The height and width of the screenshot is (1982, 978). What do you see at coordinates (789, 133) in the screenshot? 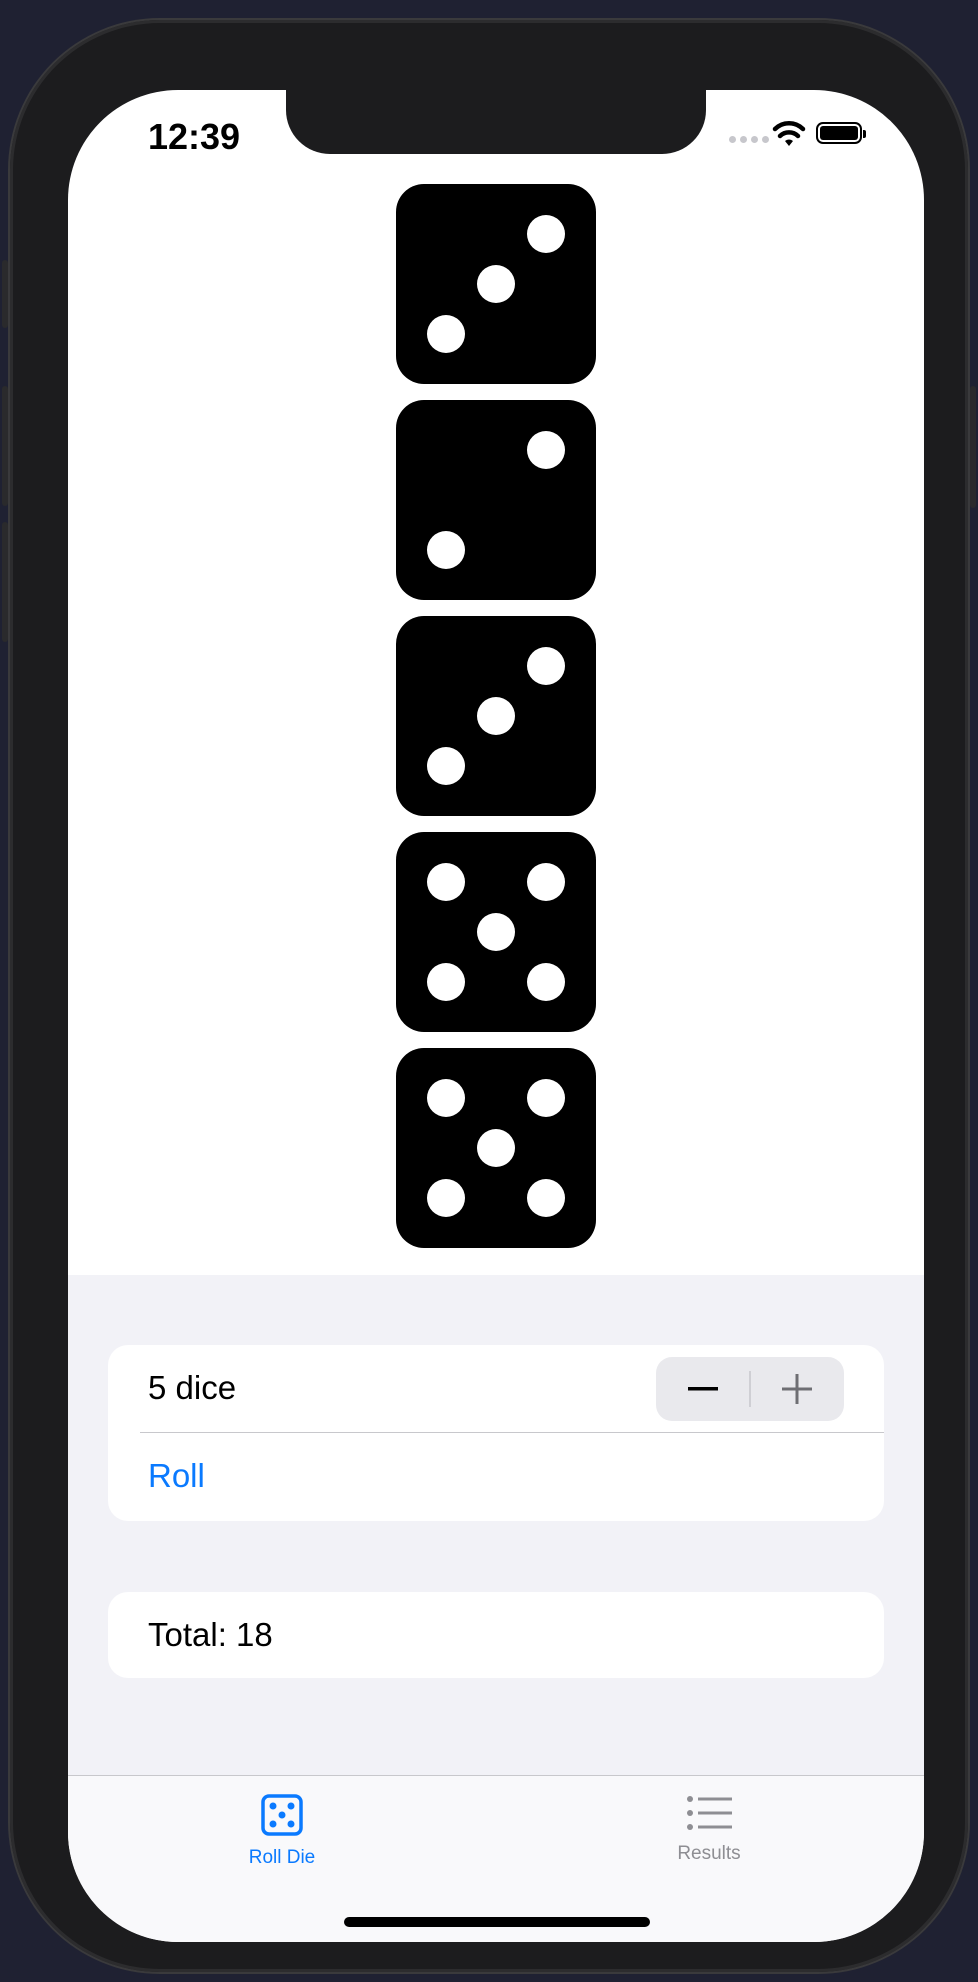
I see `wifi-icon` at bounding box center [789, 133].